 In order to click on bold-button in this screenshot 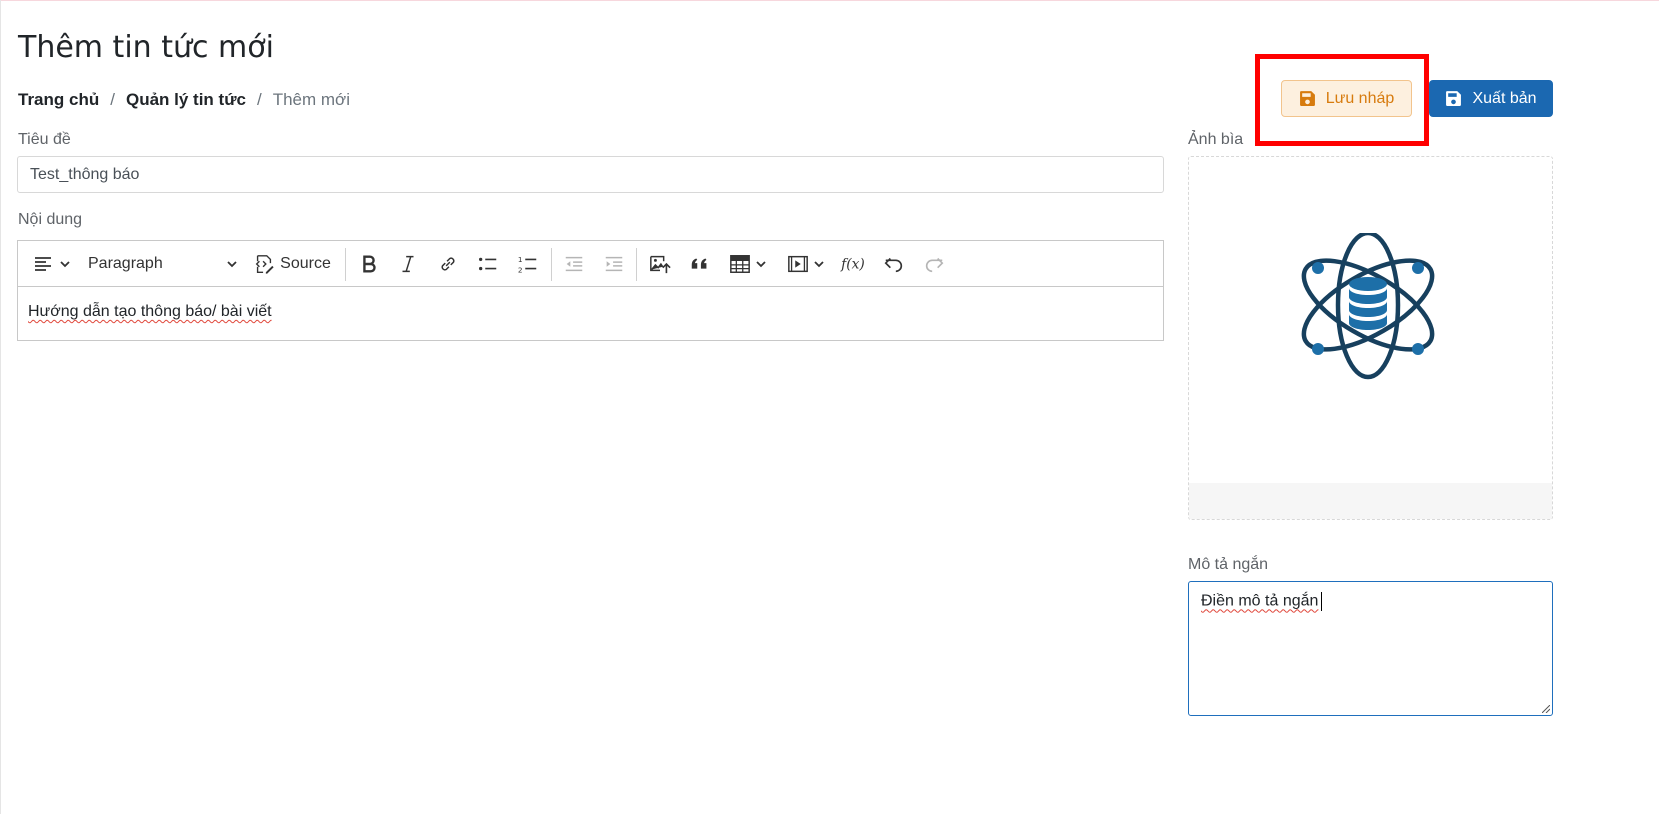, I will do `click(369, 264)`.